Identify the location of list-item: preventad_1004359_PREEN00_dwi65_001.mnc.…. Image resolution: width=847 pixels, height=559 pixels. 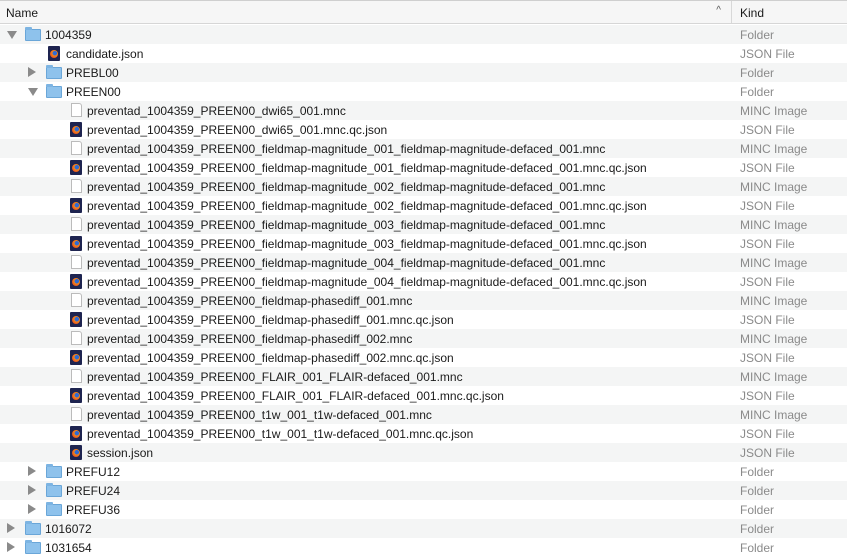
(423, 129).